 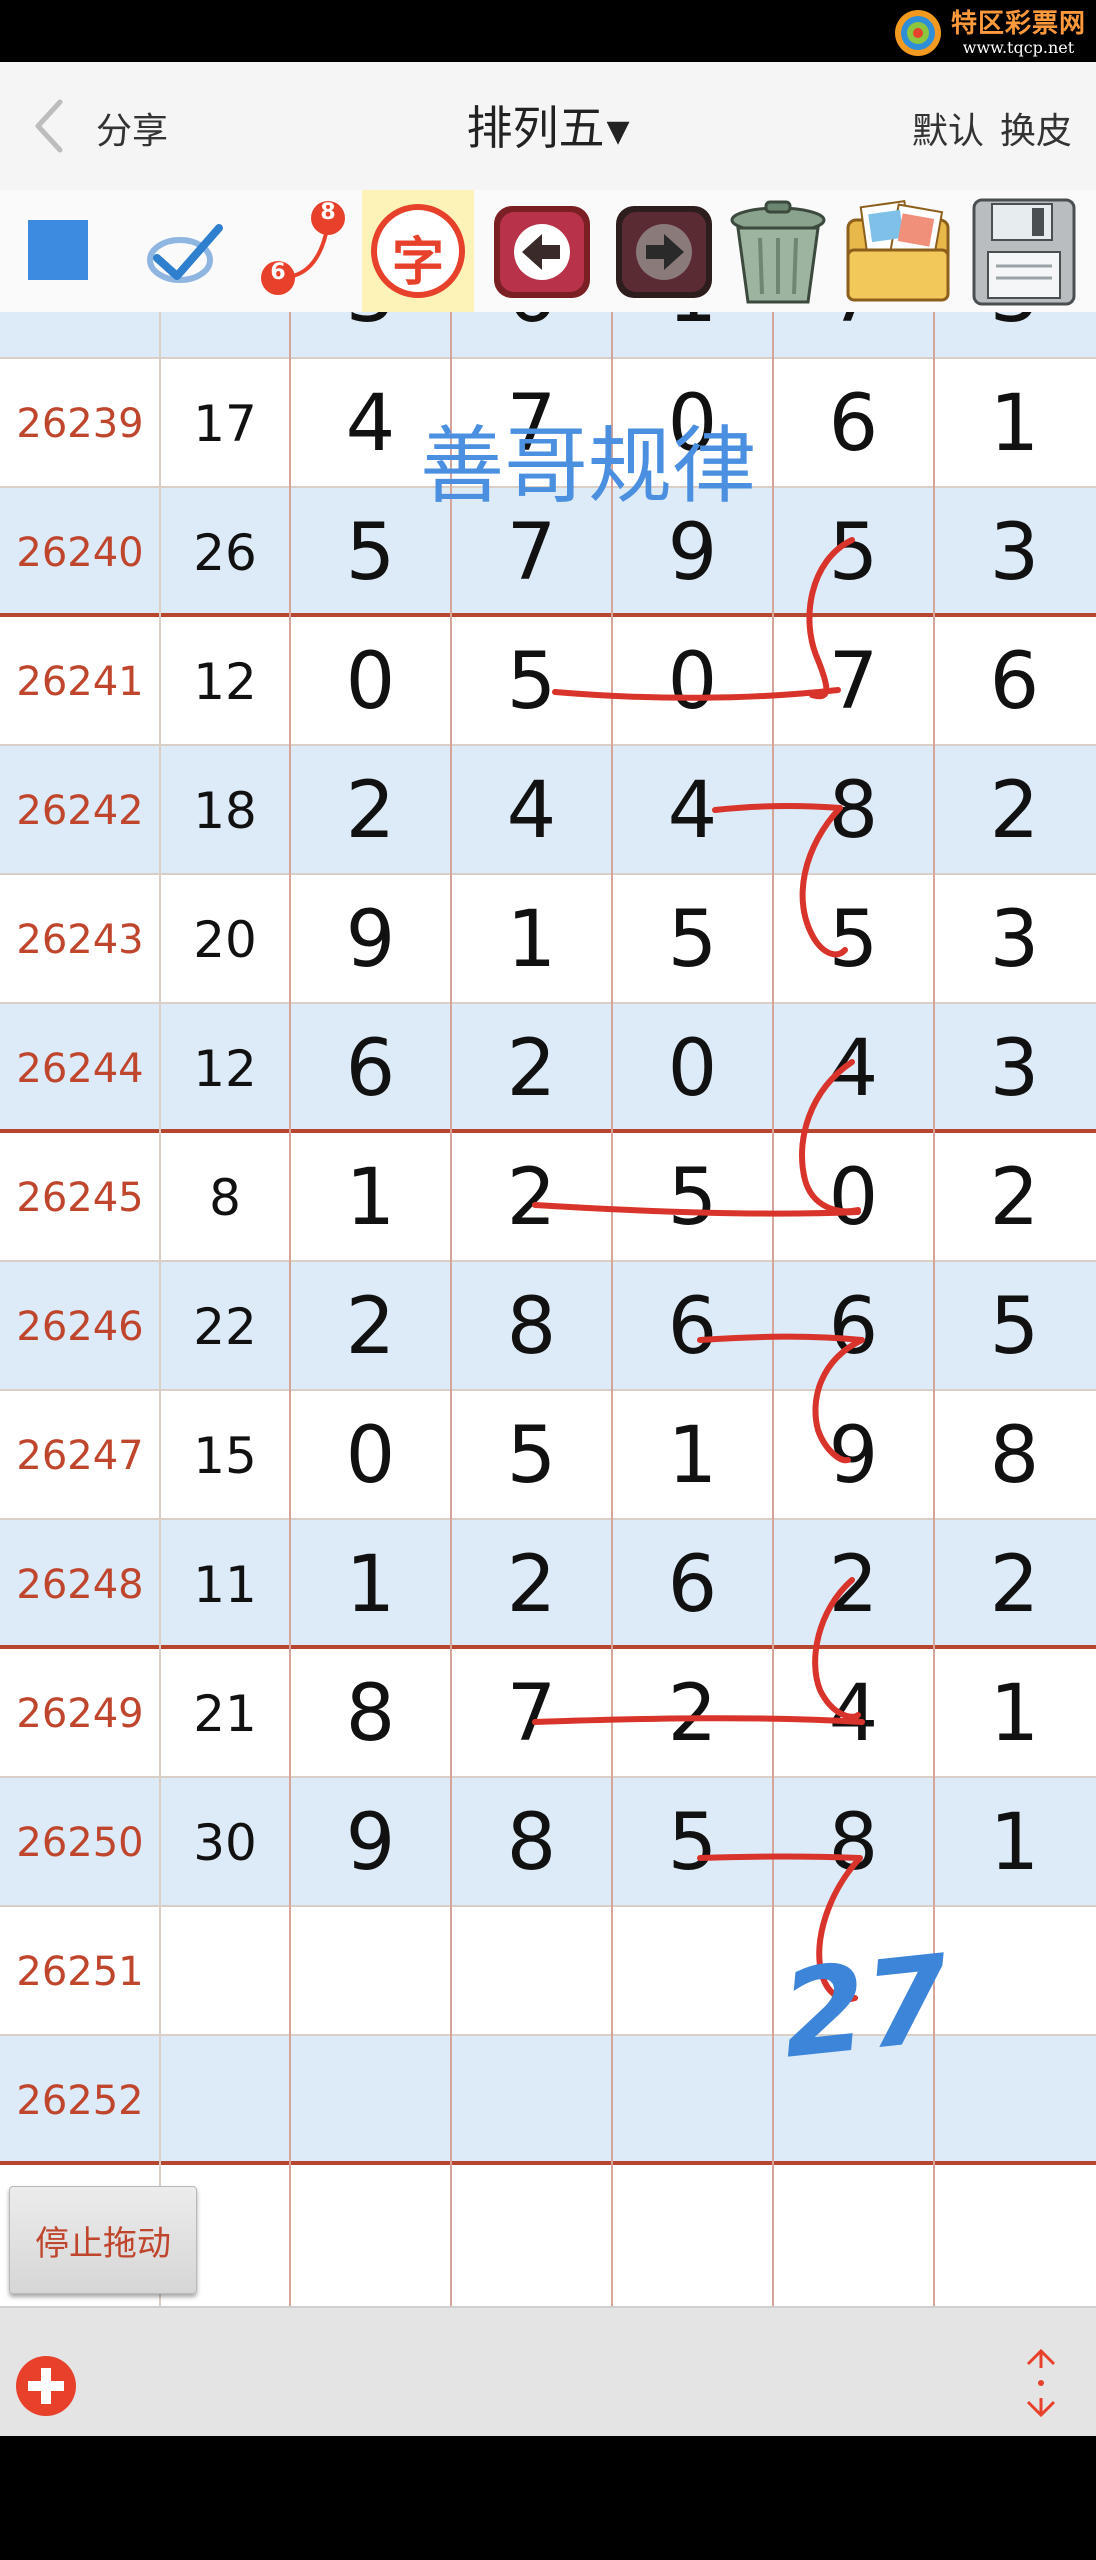 I want to click on bottom-bar, so click(x=548, y=2371).